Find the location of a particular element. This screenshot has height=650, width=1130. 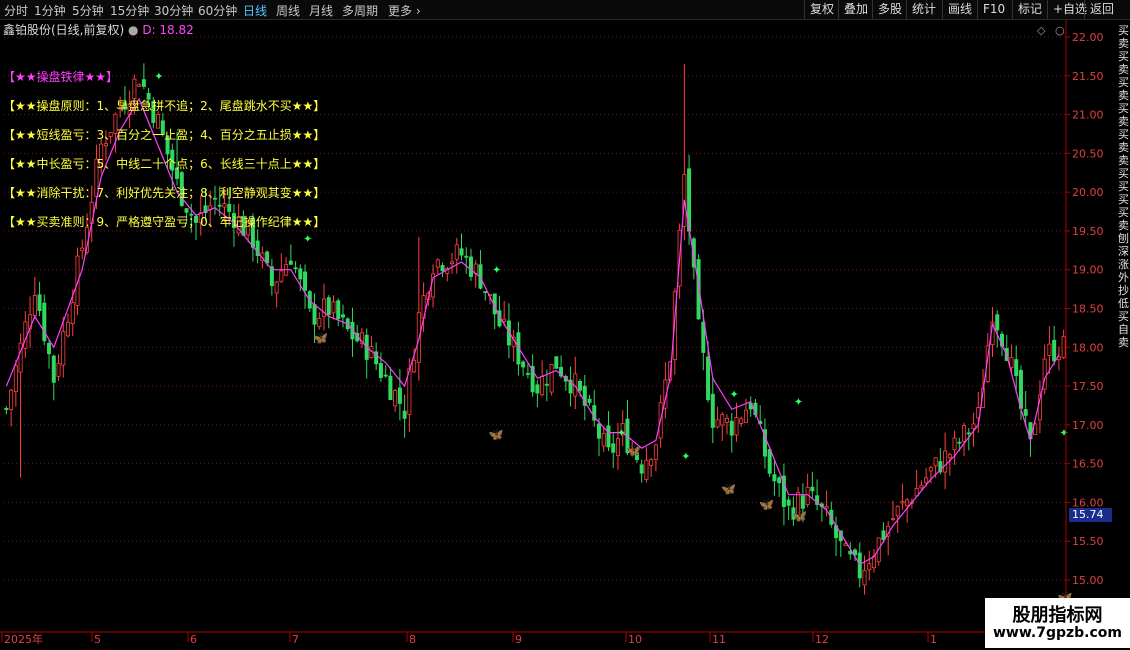

period-tab-daily: 日线 is located at coordinates (255, 10).